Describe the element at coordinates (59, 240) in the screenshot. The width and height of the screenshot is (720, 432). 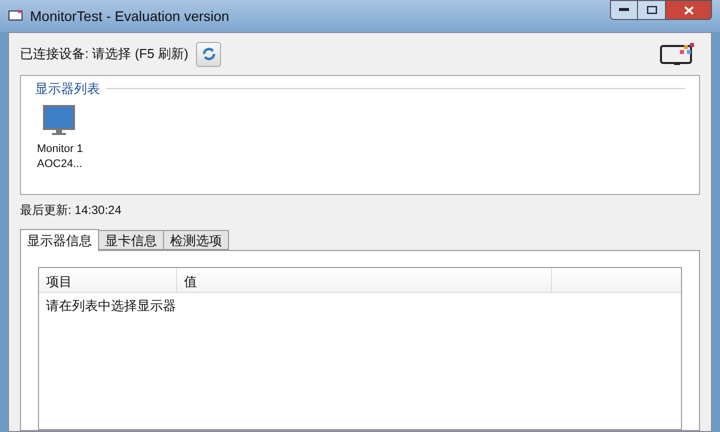
I see `tab: 显示器信息` at that location.